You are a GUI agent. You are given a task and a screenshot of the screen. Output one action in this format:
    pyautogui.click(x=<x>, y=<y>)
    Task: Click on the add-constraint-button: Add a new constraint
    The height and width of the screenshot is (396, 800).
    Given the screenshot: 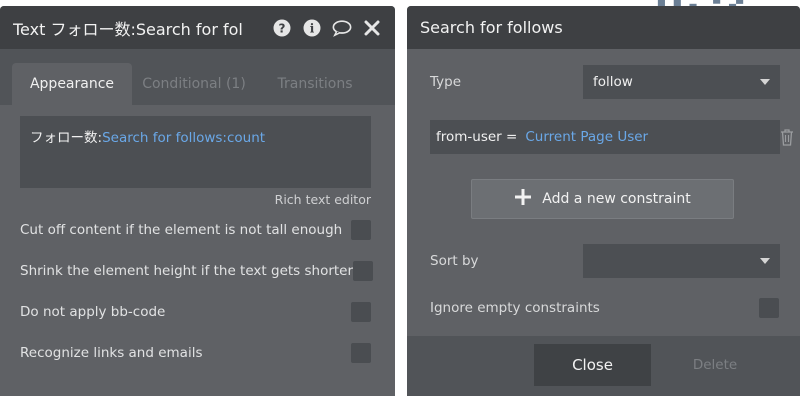 What is the action you would take?
    pyautogui.click(x=602, y=199)
    